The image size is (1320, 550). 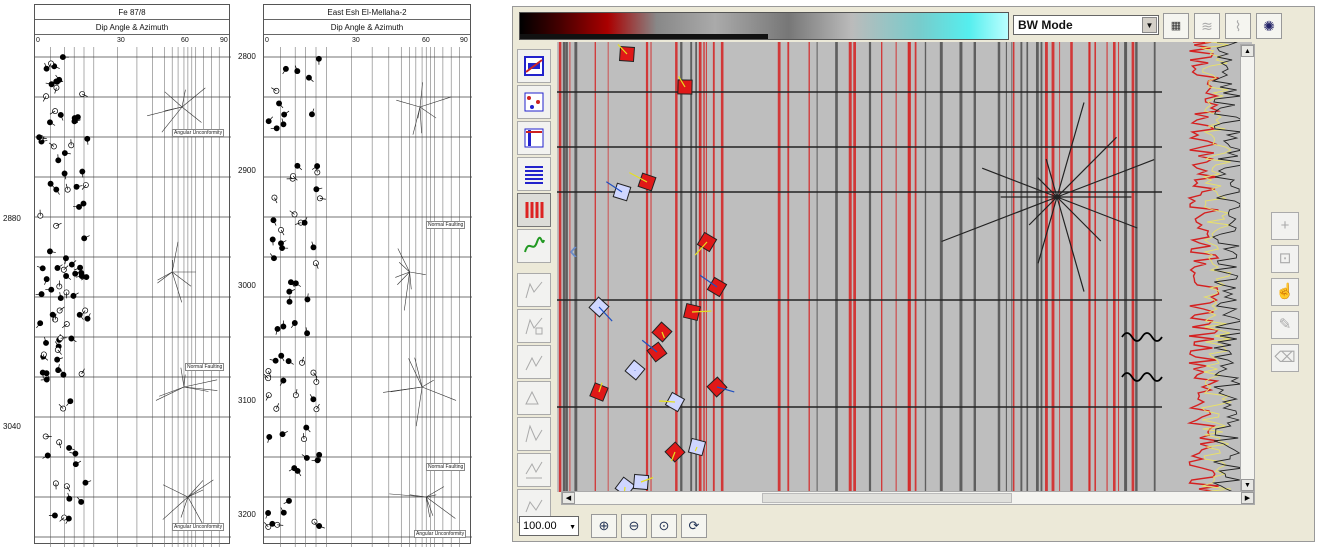 What do you see at coordinates (367, 12) in the screenshot?
I see `track-title: East Esh El-Mellaha-2` at bounding box center [367, 12].